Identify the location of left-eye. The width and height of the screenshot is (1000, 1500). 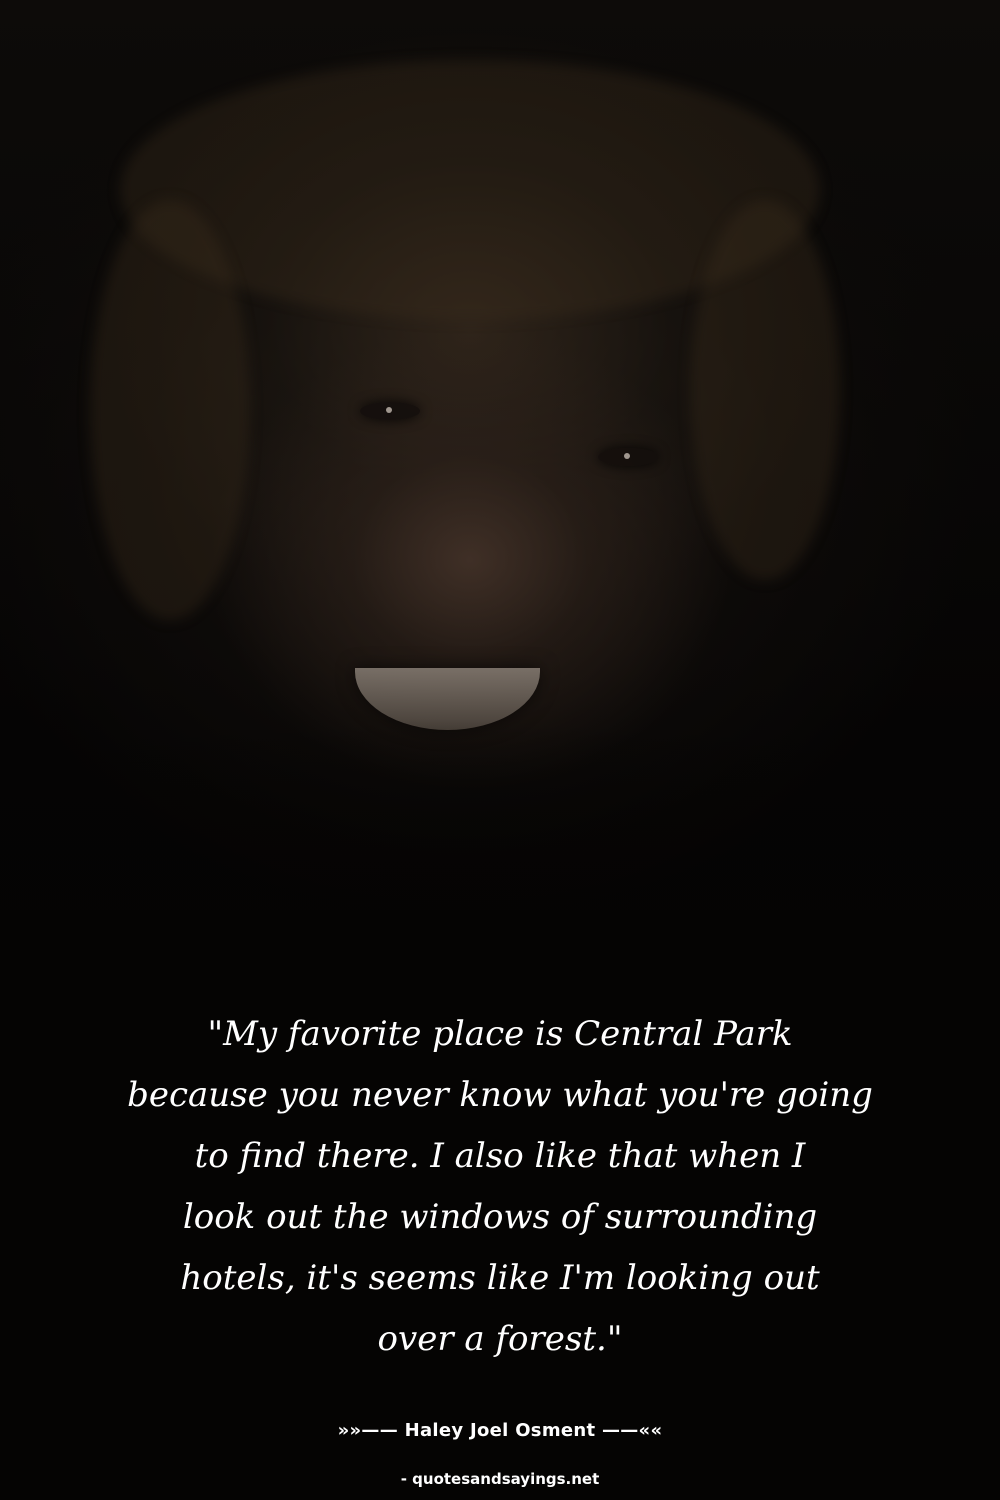
(390, 411).